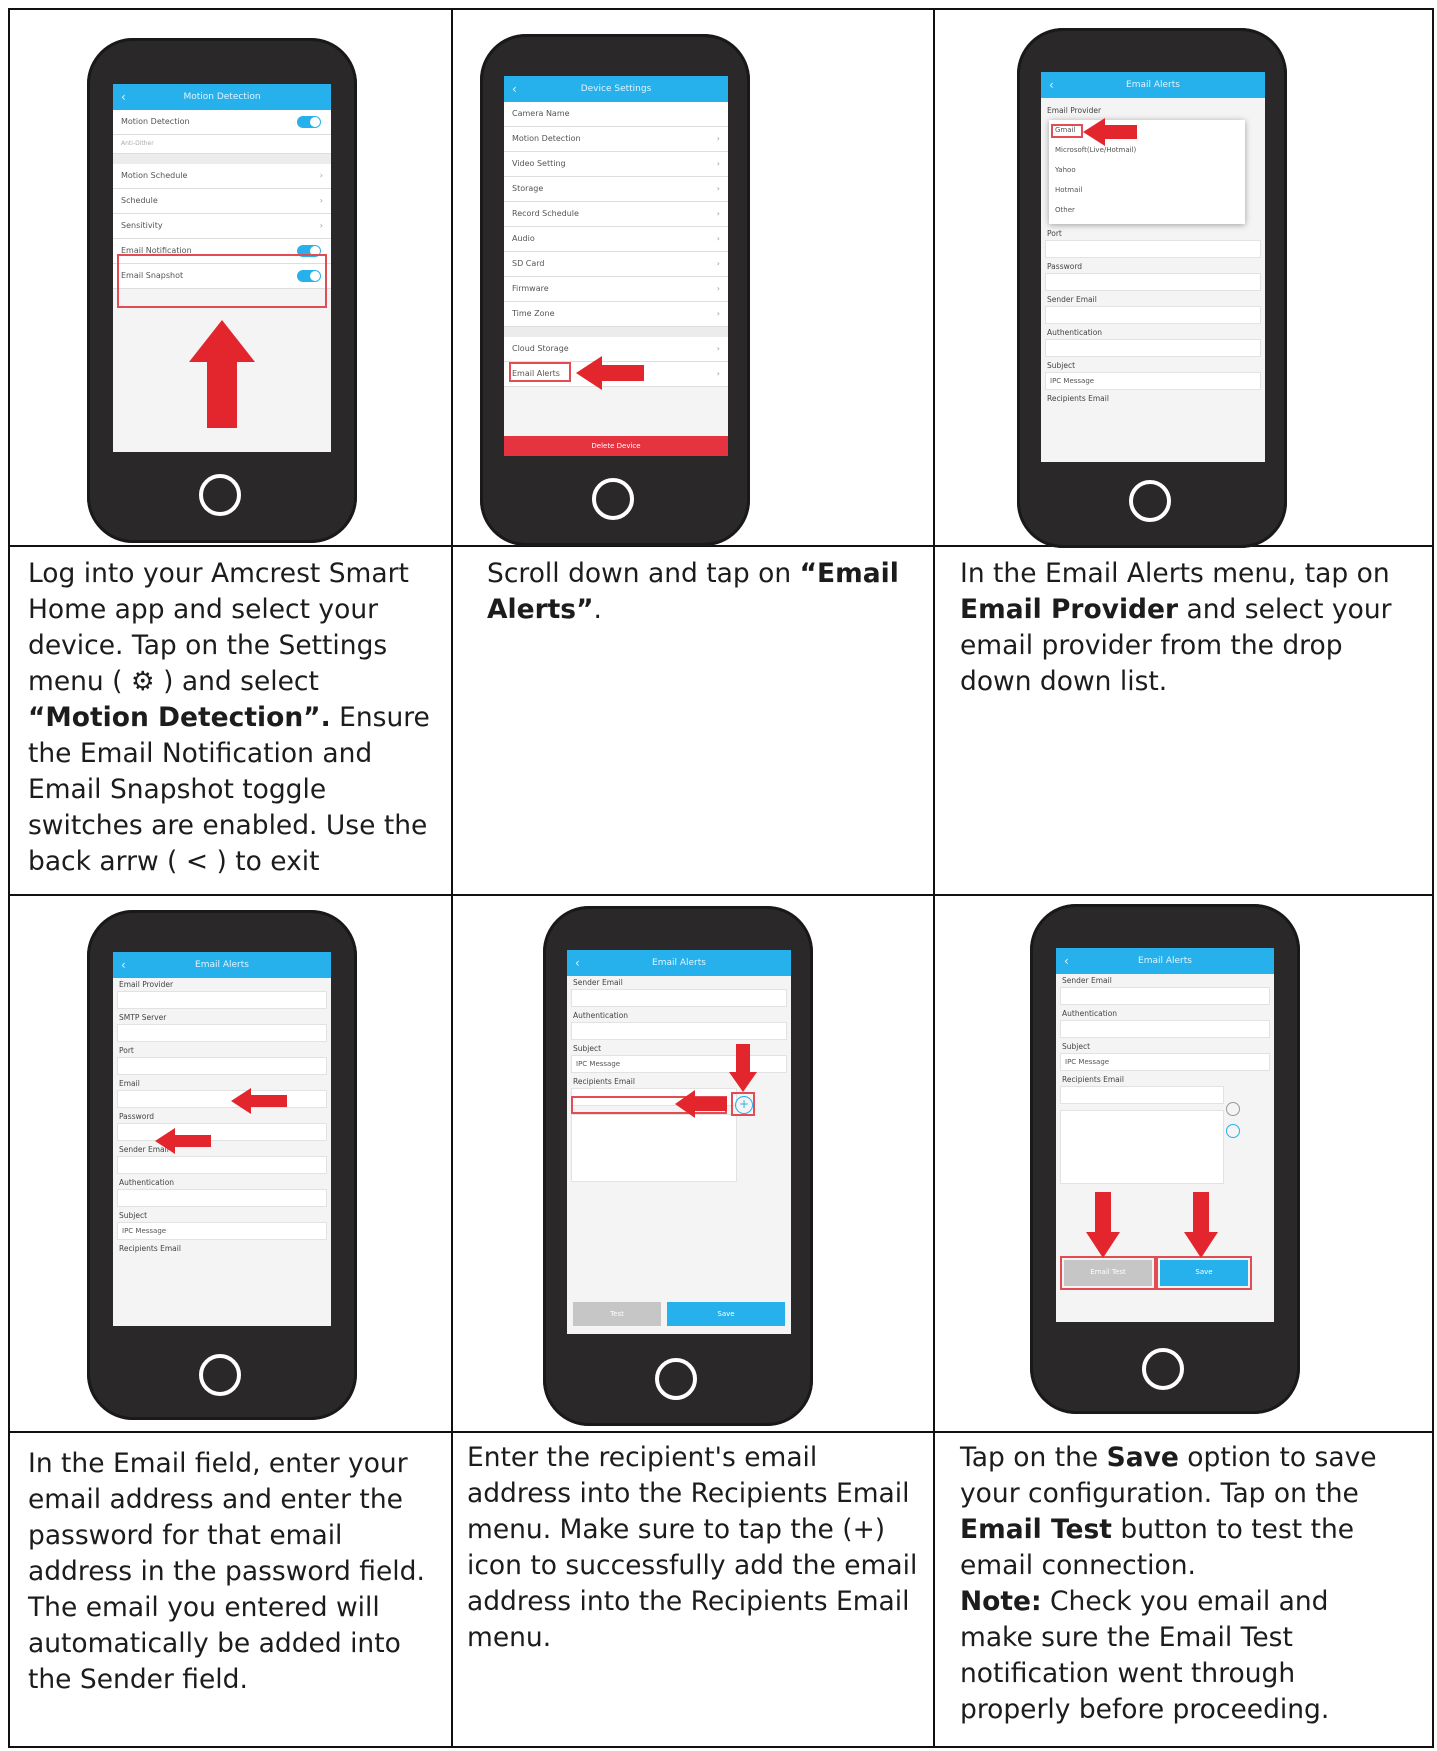 This screenshot has width=1437, height=1751. What do you see at coordinates (222, 176) in the screenshot?
I see `settings-row: Motion Schedule ›` at bounding box center [222, 176].